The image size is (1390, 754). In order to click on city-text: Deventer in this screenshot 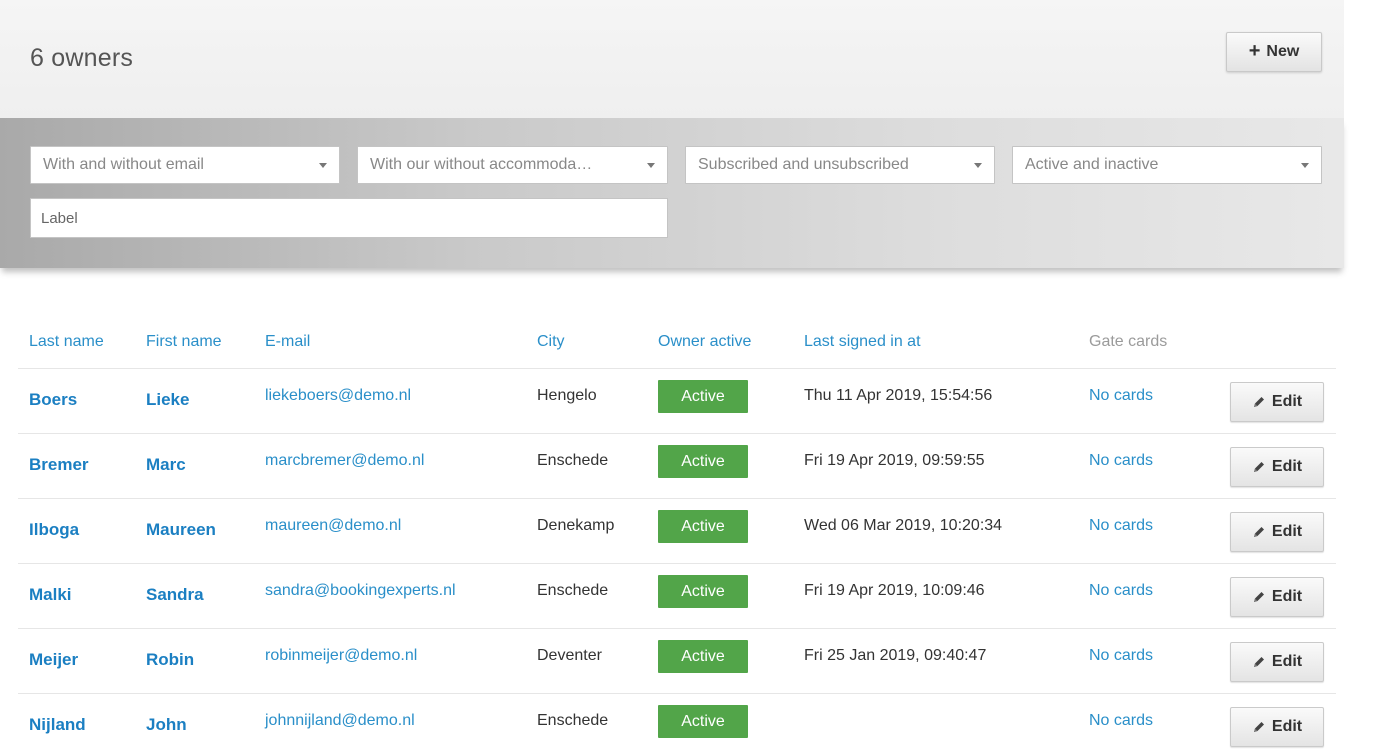, I will do `click(569, 655)`.